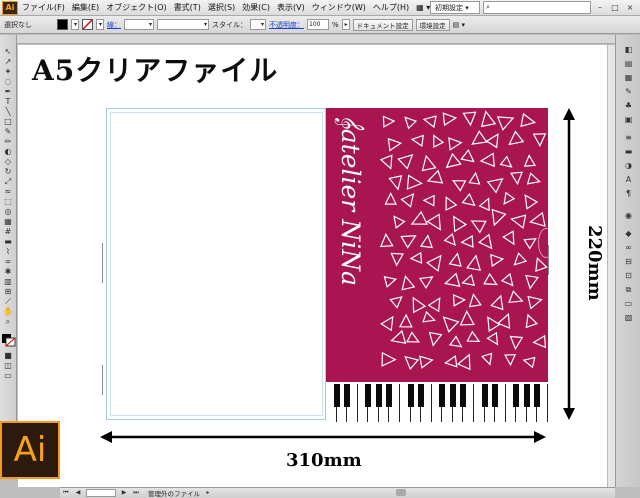  I want to click on variable-width-dropdown: ▾, so click(183, 24).